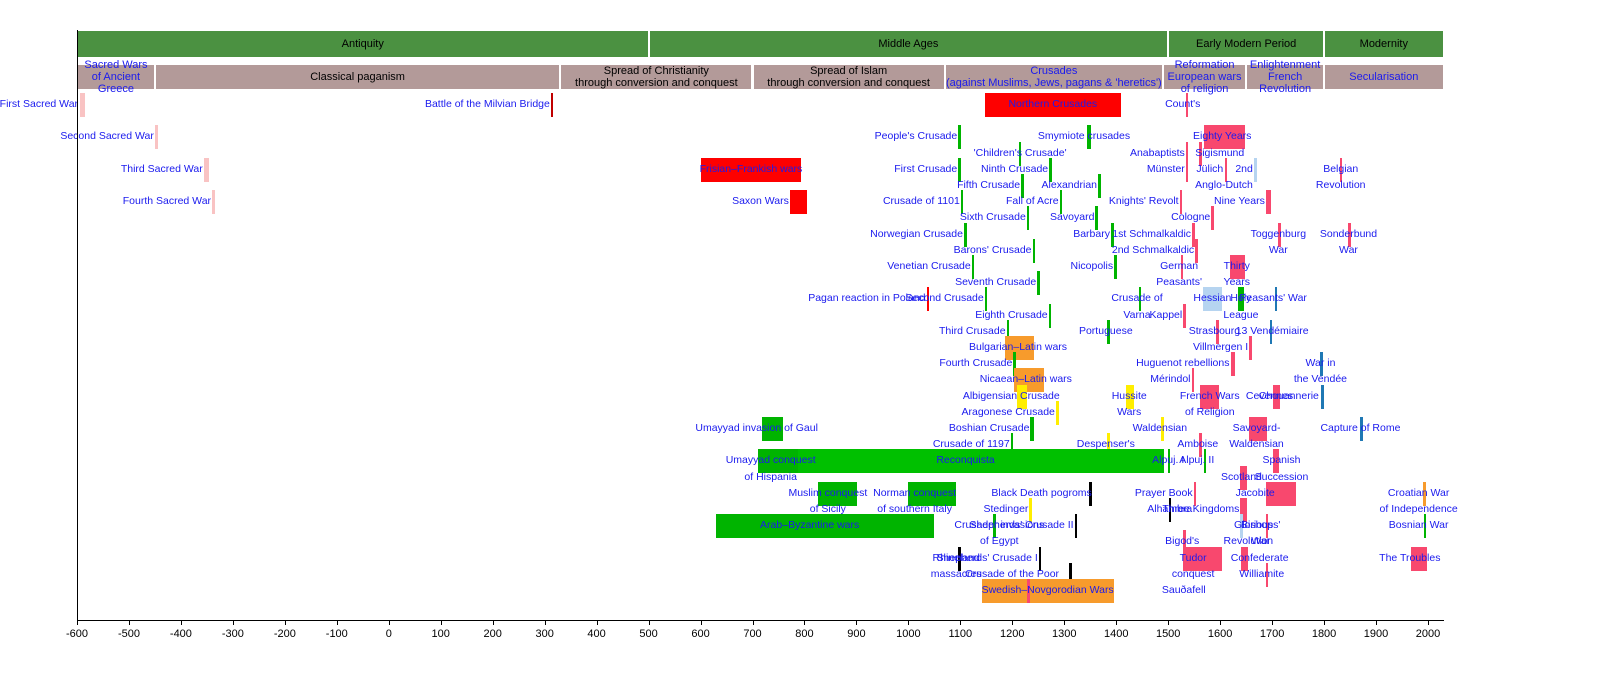  What do you see at coordinates (916, 136) in the screenshot?
I see `event-label: People's Crusade` at bounding box center [916, 136].